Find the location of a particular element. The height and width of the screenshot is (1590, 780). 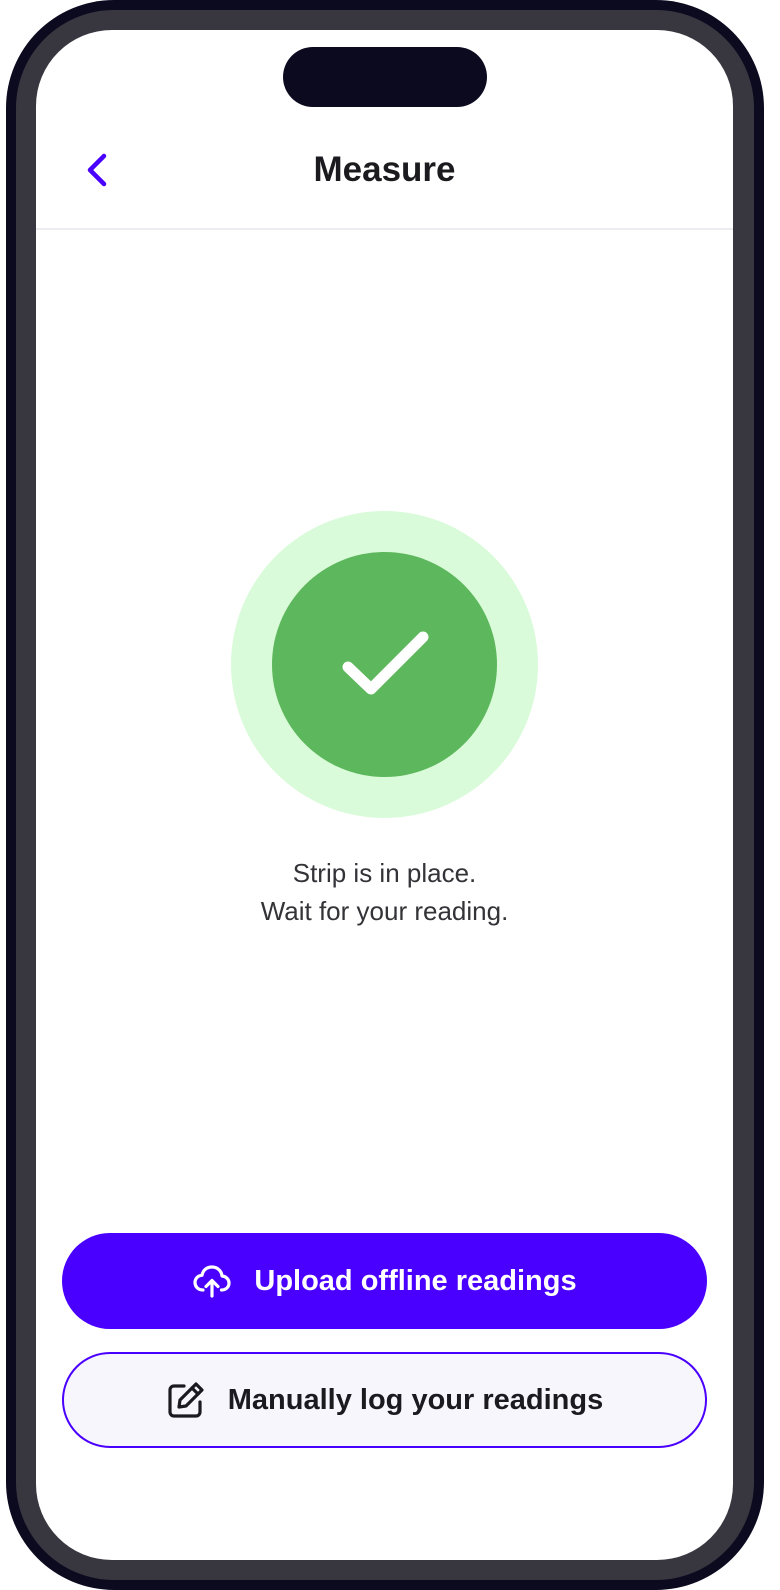

status-halo is located at coordinates (384, 664).